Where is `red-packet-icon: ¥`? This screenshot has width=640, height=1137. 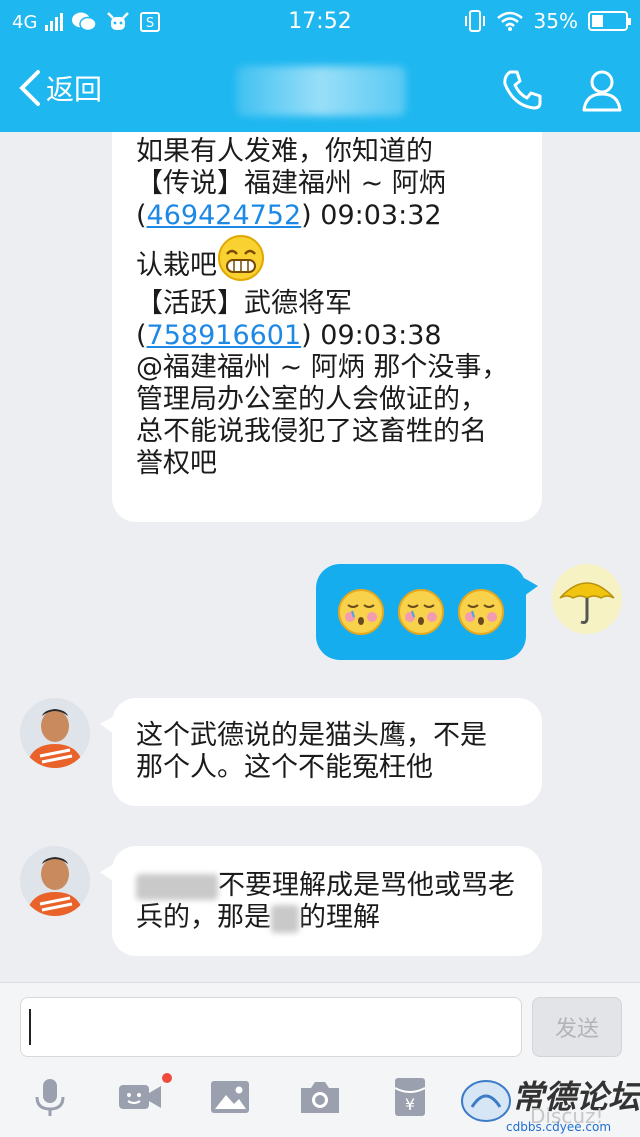 red-packet-icon: ¥ is located at coordinates (410, 1097).